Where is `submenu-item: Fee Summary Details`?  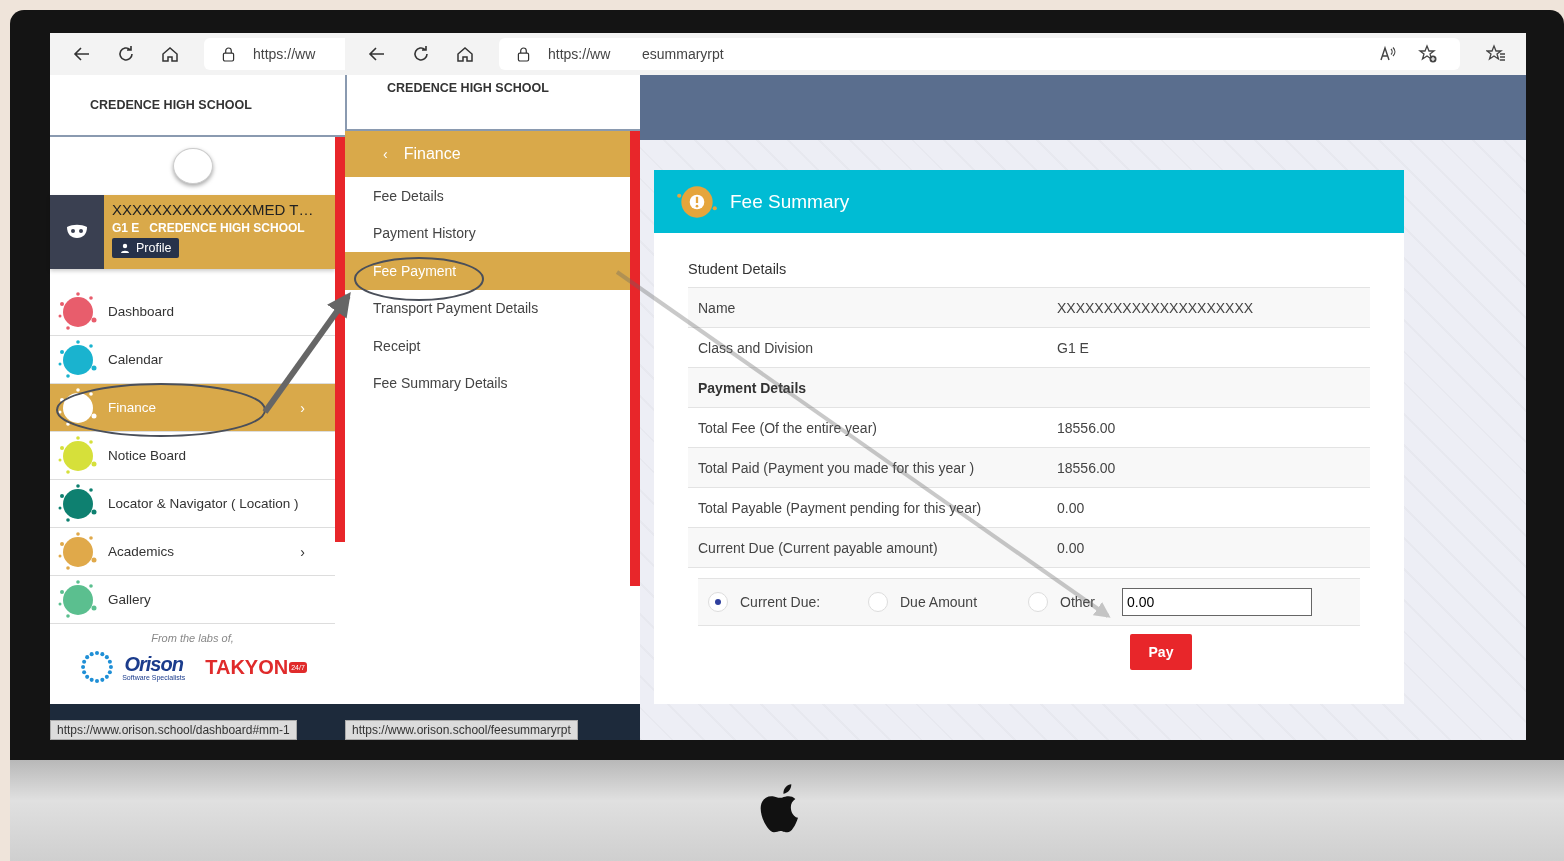 submenu-item: Fee Summary Details is located at coordinates (487, 383).